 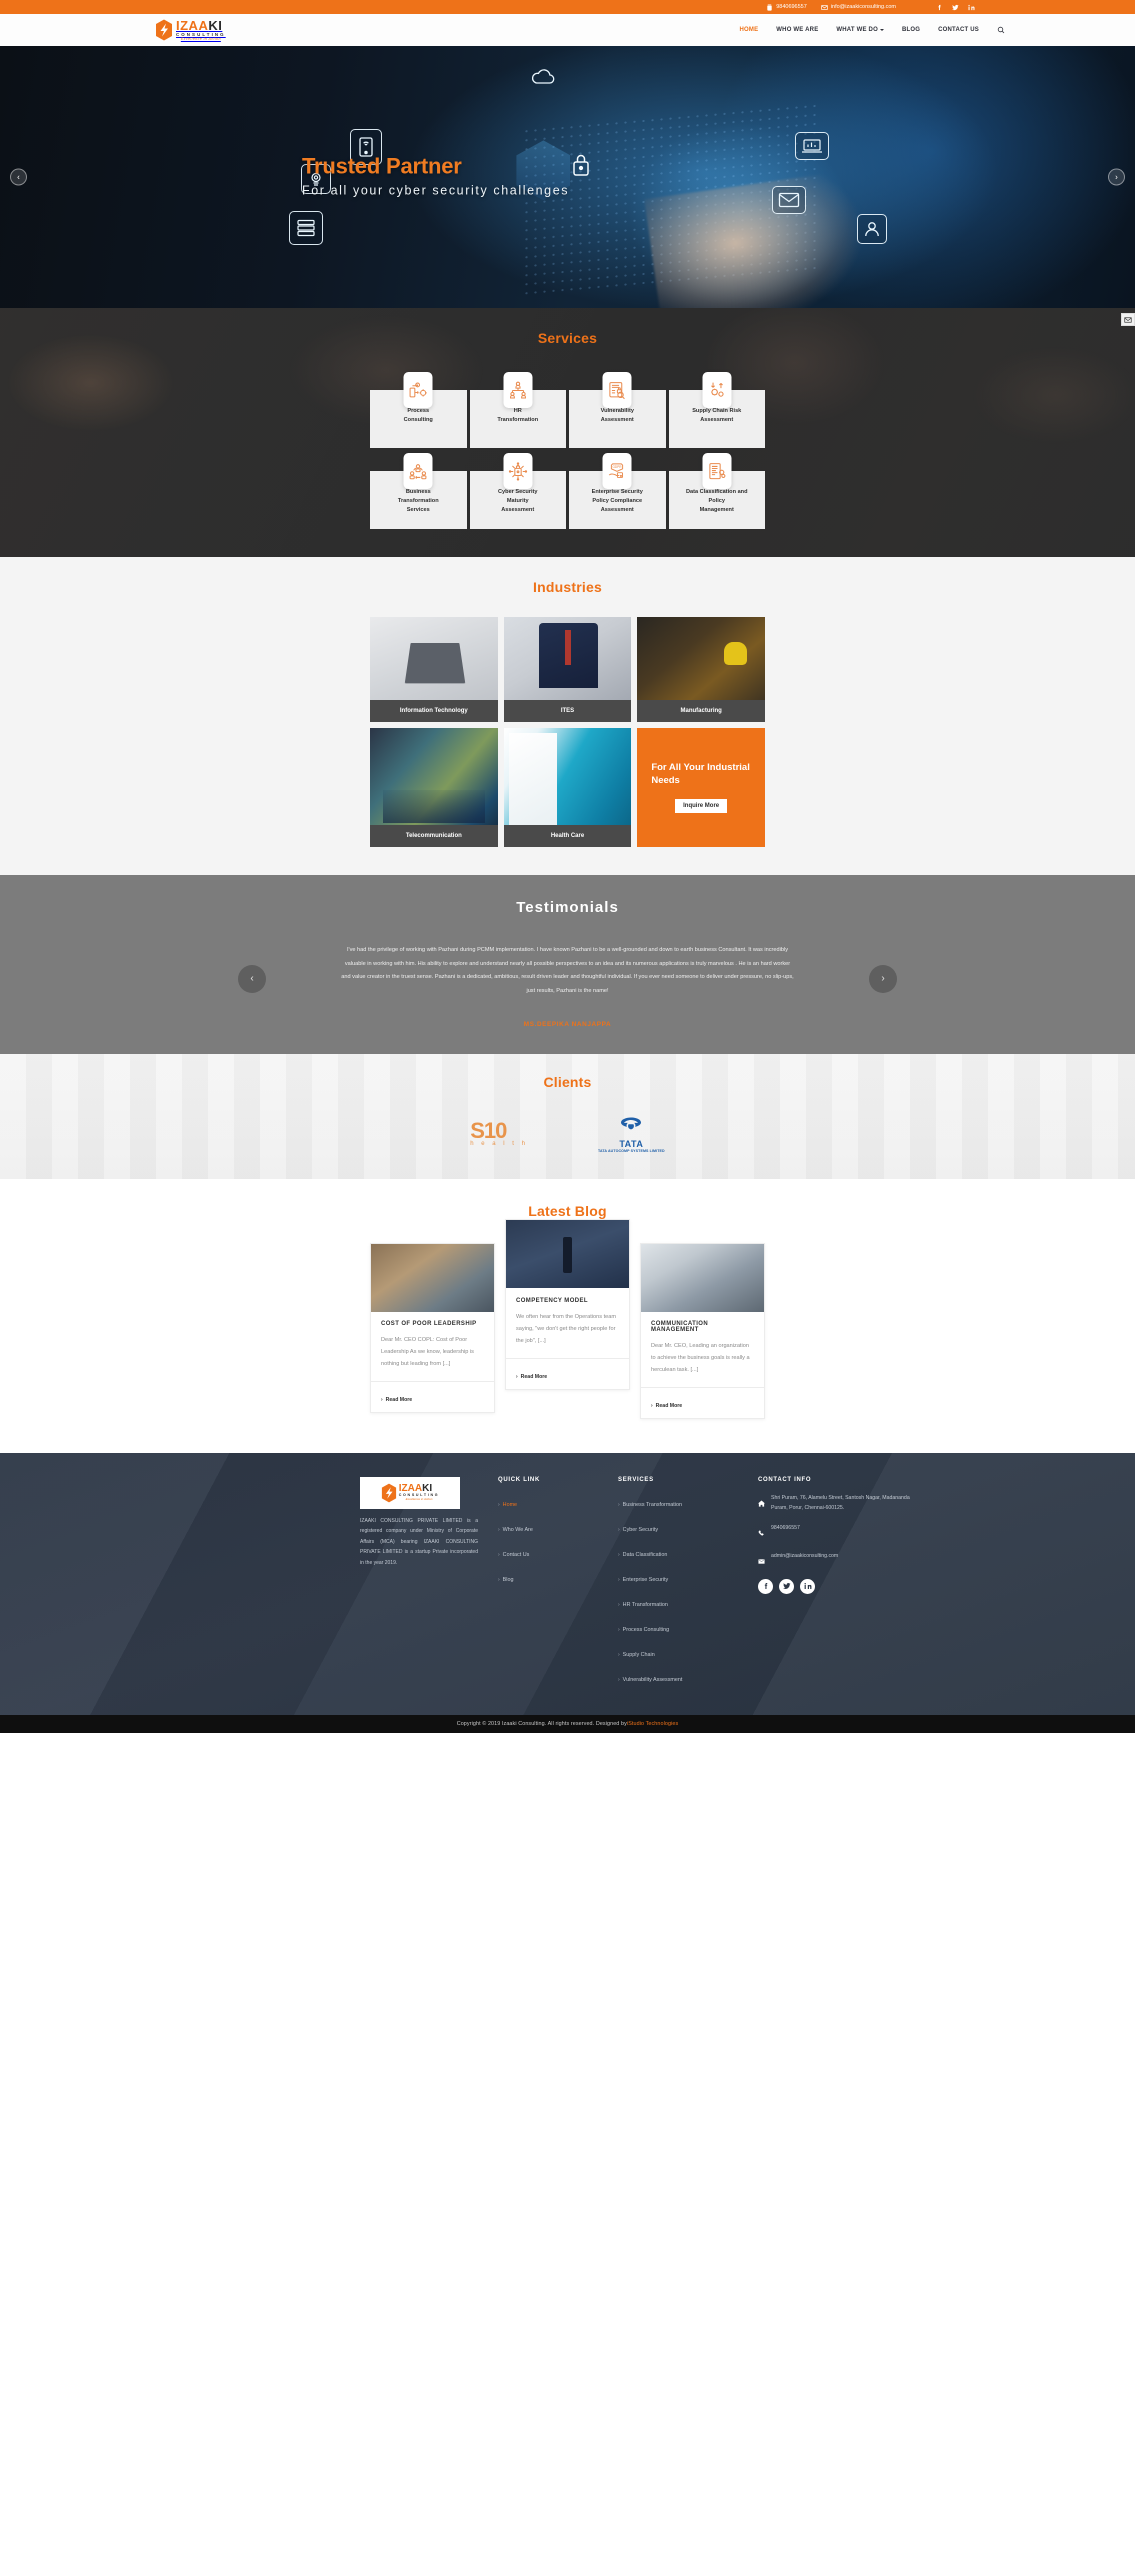 I want to click on footer-service-cyber-security: › Cyber Security, so click(x=638, y=1530).